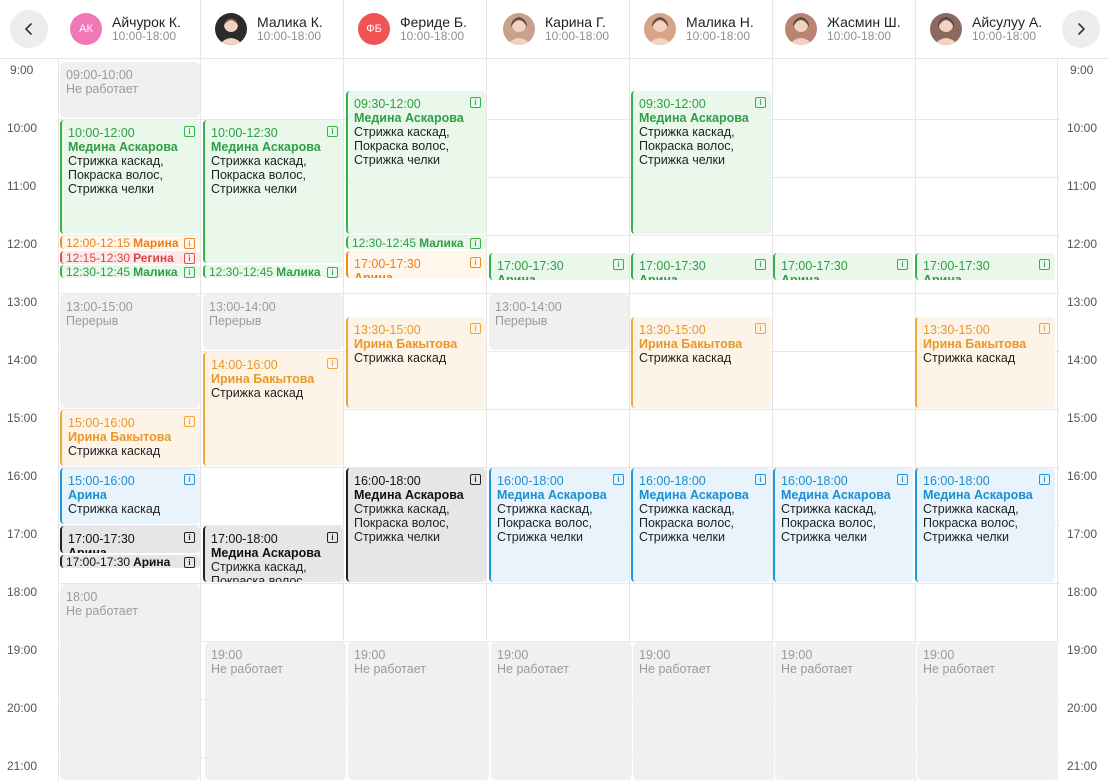 This screenshot has height=781, width=1109. What do you see at coordinates (1082, 70) in the screenshot?
I see `time-label-right: 9:00` at bounding box center [1082, 70].